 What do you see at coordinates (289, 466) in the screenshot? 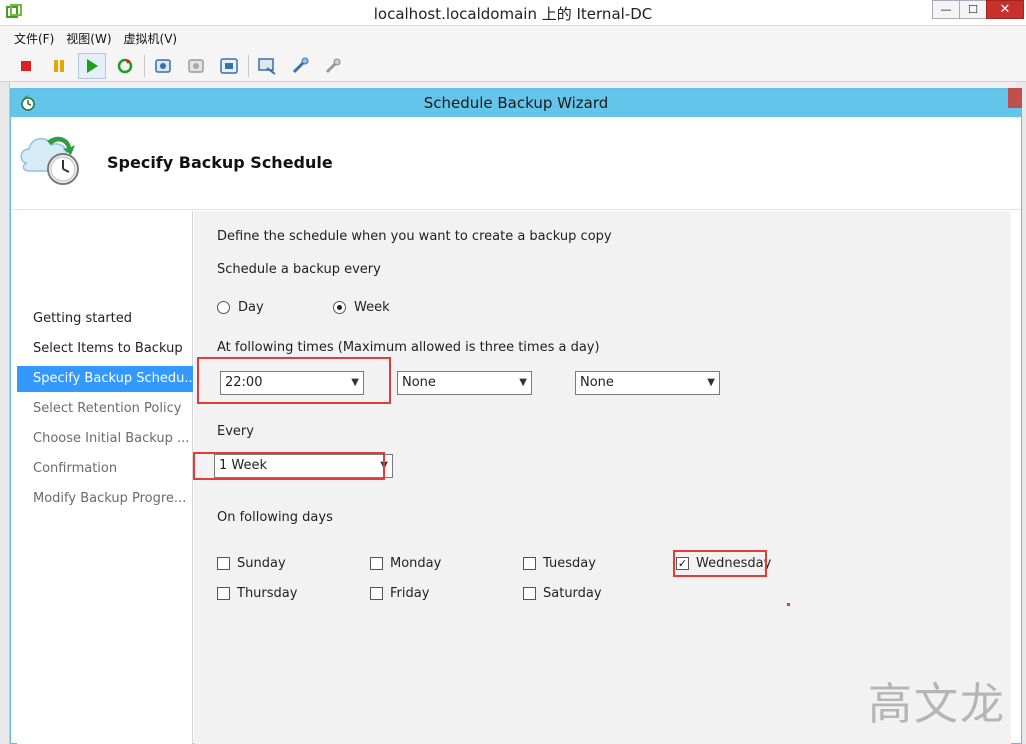
I see `highlight-every` at bounding box center [289, 466].